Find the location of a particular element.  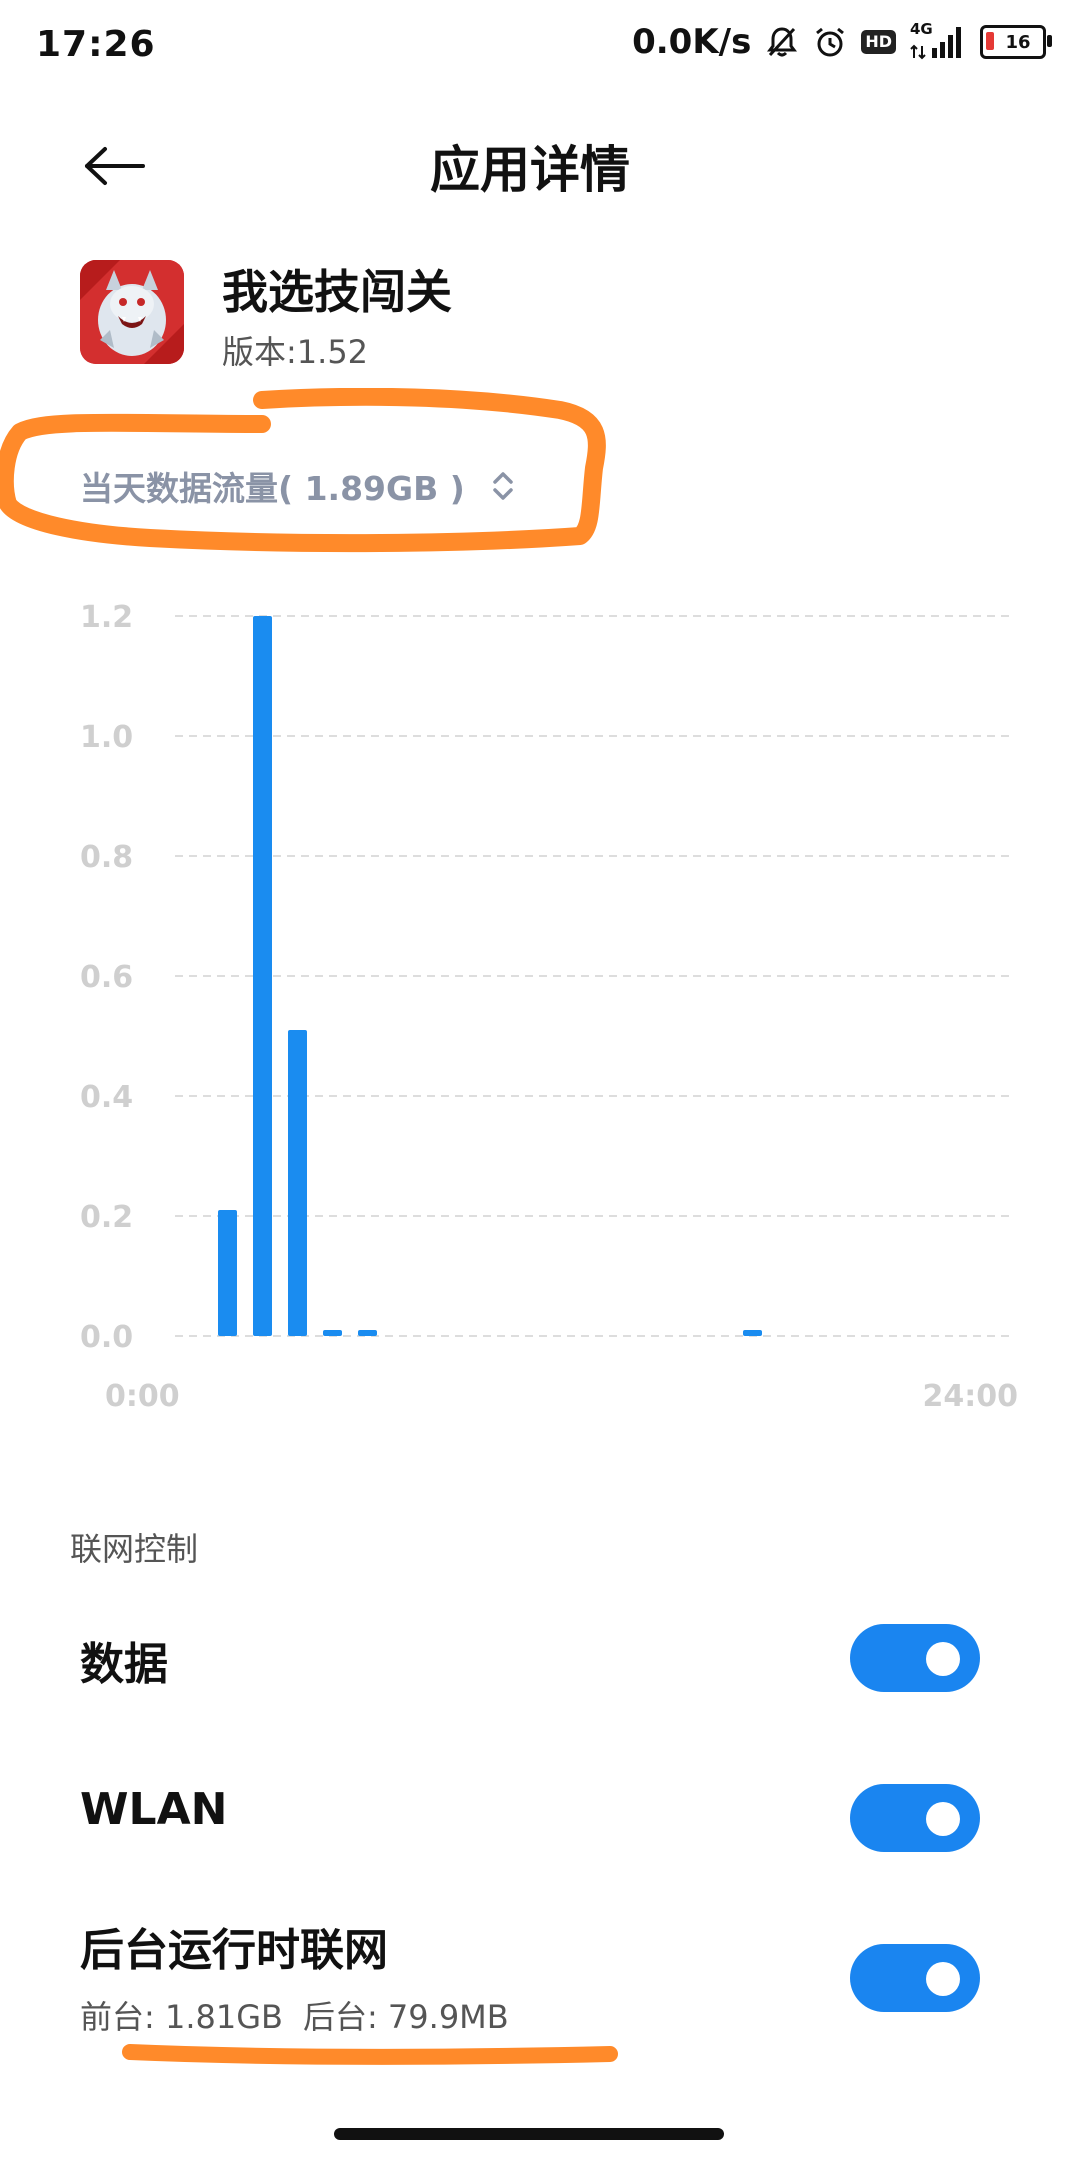

signal-icon: 4G is located at coordinates (938, 40).